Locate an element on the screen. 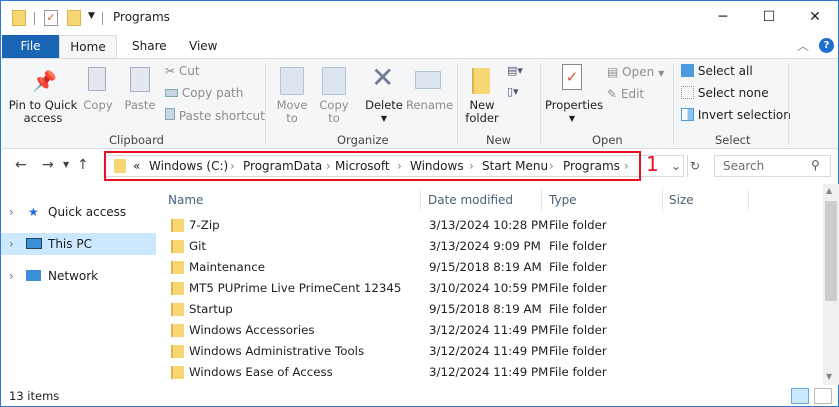 The image size is (839, 407). details-view-icon is located at coordinates (800, 396).